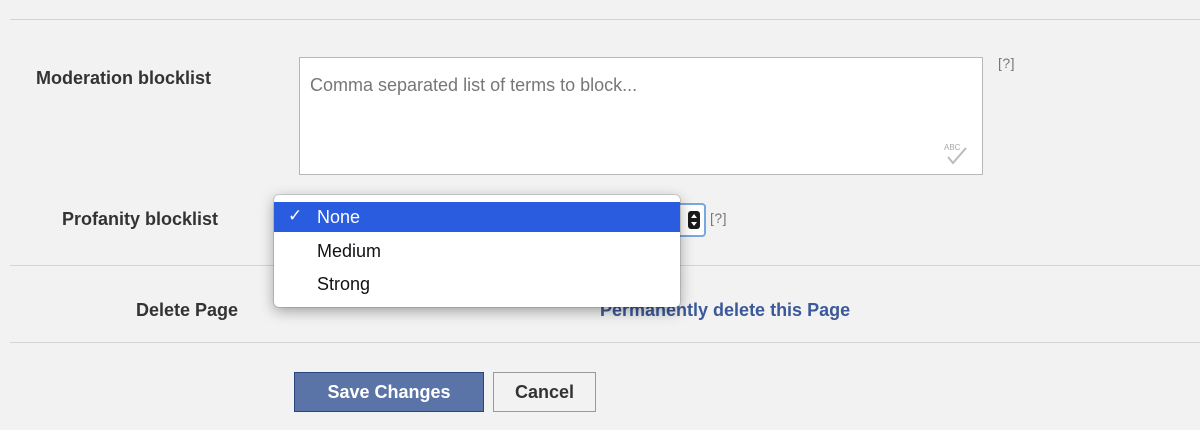 This screenshot has width=1200, height=430. I want to click on spellcheck-icon: ABC, so click(955, 154).